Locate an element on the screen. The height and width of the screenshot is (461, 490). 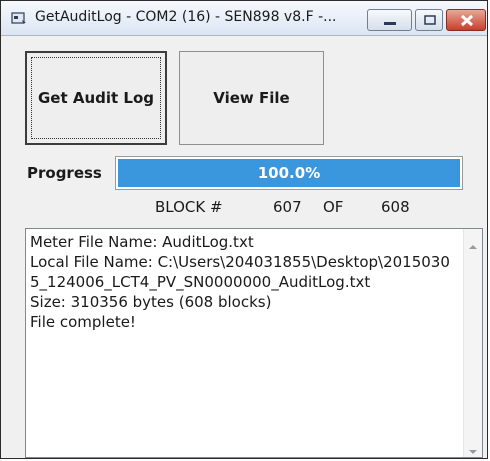
scroll-down-arrow-icon is located at coordinates (473, 447).